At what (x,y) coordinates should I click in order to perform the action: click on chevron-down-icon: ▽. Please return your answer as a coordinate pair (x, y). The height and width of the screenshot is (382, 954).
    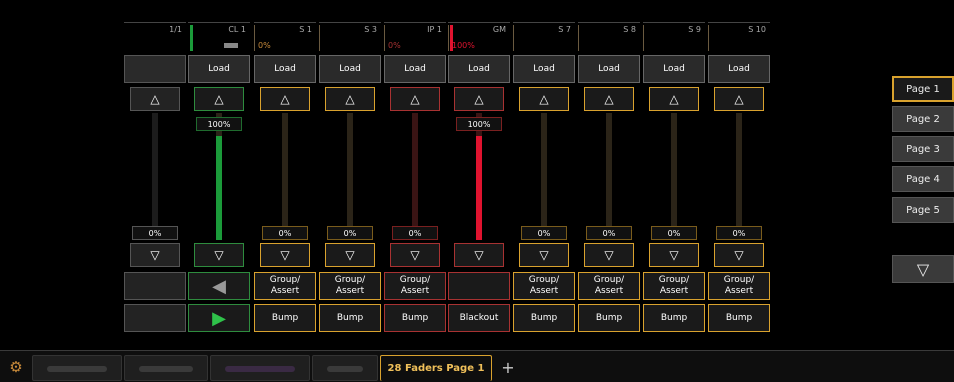
    Looking at the image, I should click on (923, 269).